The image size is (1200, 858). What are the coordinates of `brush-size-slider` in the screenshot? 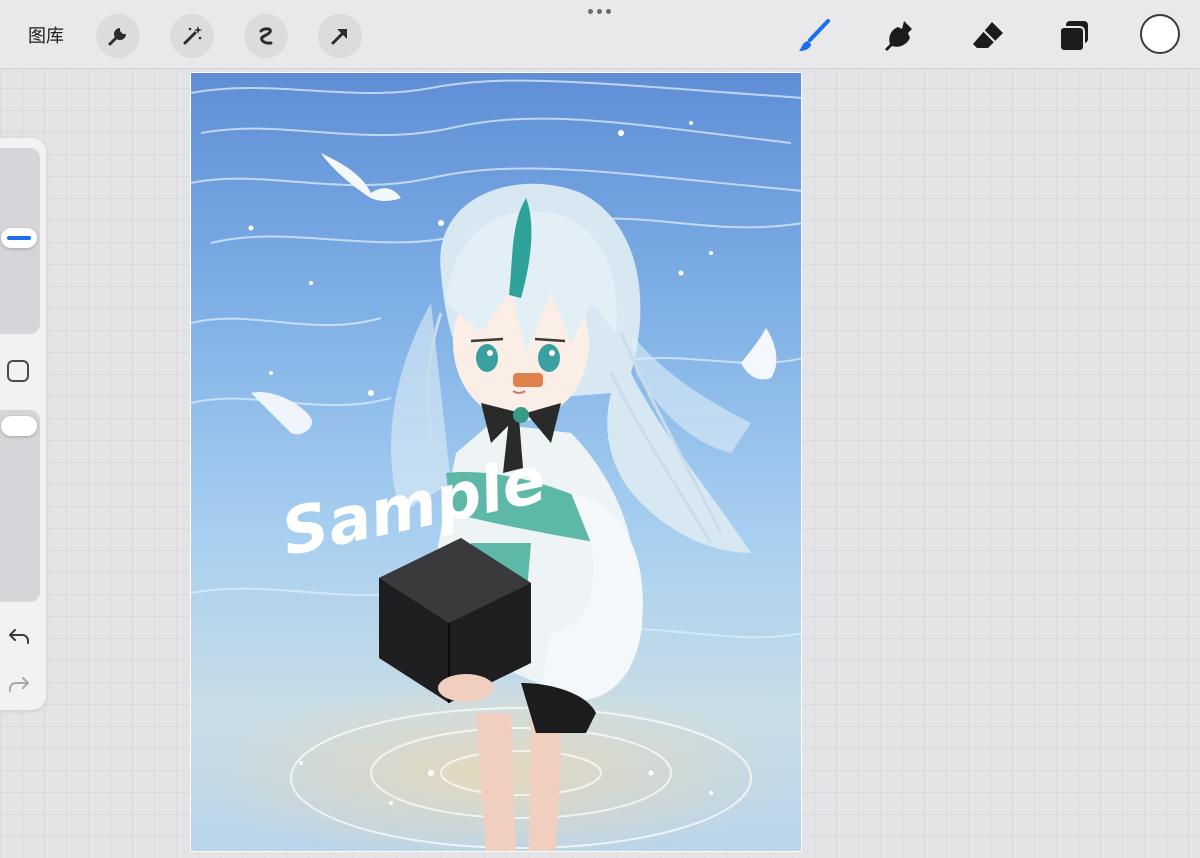 It's located at (20, 241).